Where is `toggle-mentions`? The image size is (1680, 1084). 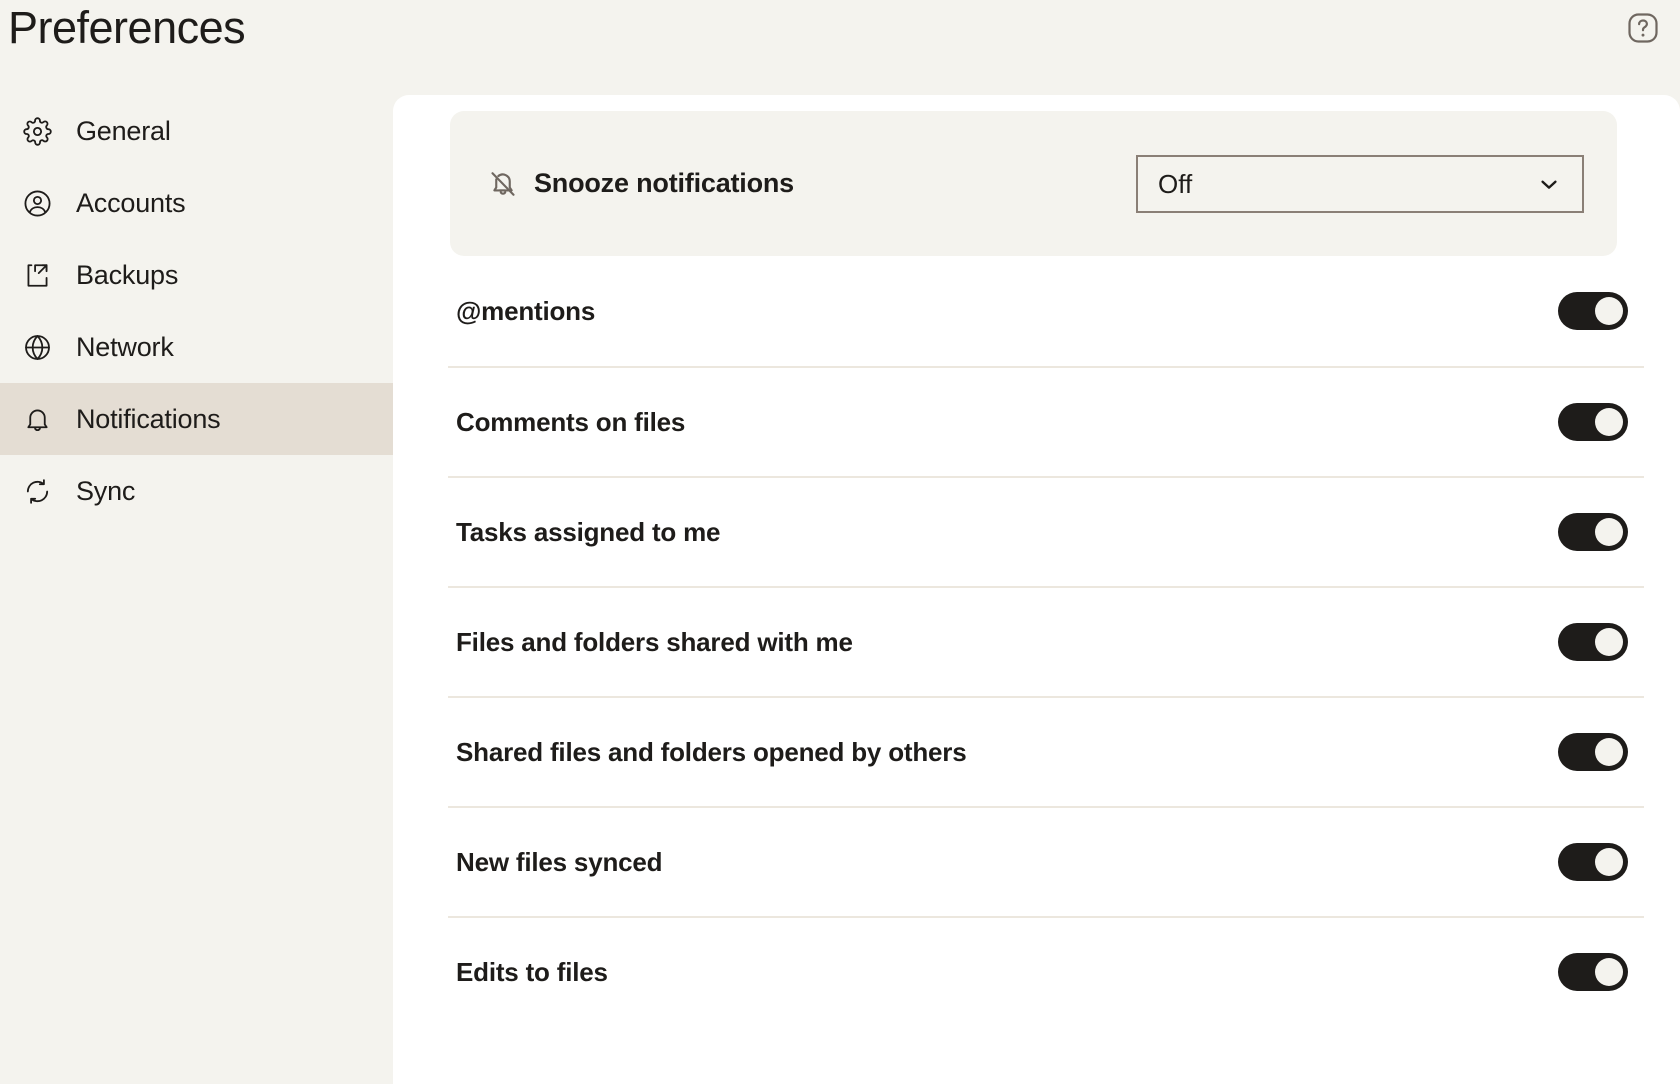 toggle-mentions is located at coordinates (1593, 311).